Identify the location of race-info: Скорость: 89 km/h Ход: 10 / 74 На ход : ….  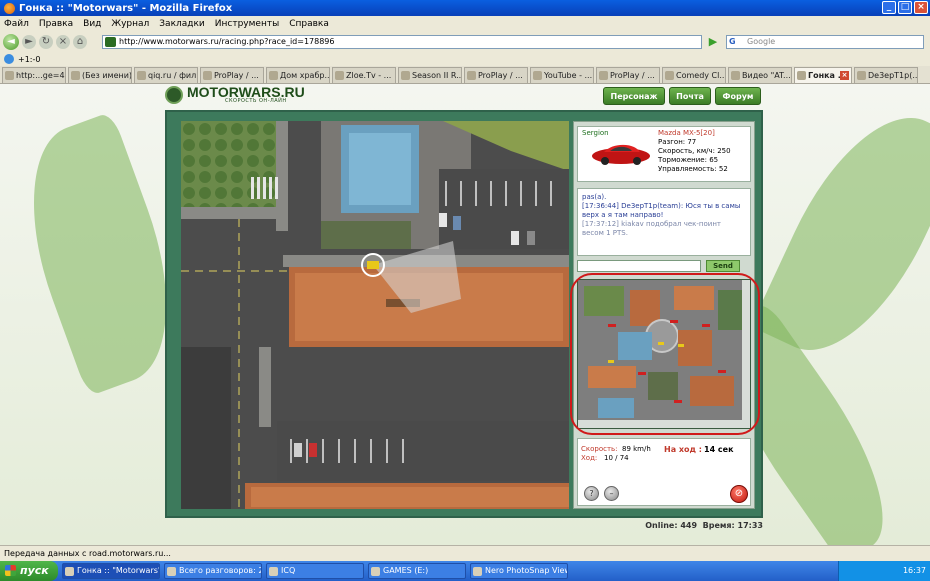
(664, 472).